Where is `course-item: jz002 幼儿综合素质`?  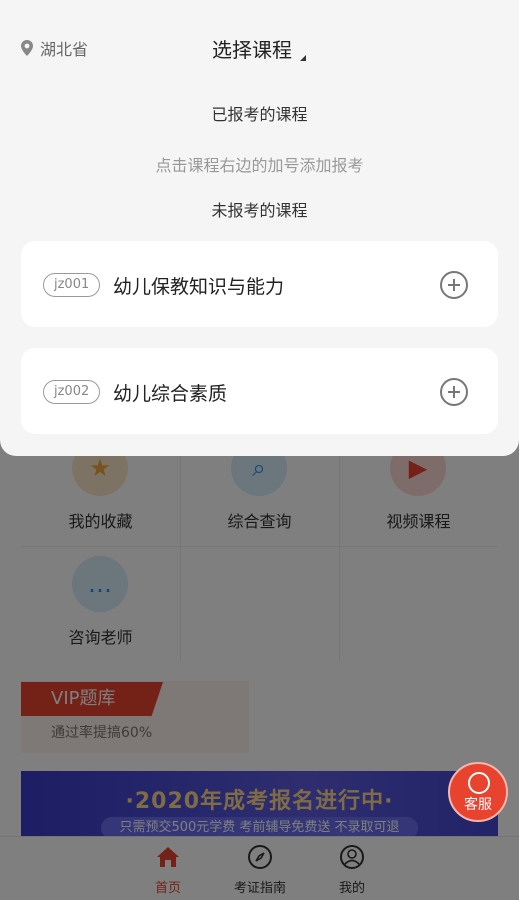 course-item: jz002 幼儿综合素质 is located at coordinates (259, 391).